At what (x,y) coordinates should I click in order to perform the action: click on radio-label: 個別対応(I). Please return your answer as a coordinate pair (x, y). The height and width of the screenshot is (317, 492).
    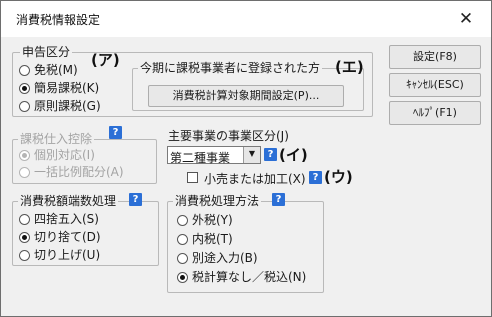
    Looking at the image, I should click on (64, 155).